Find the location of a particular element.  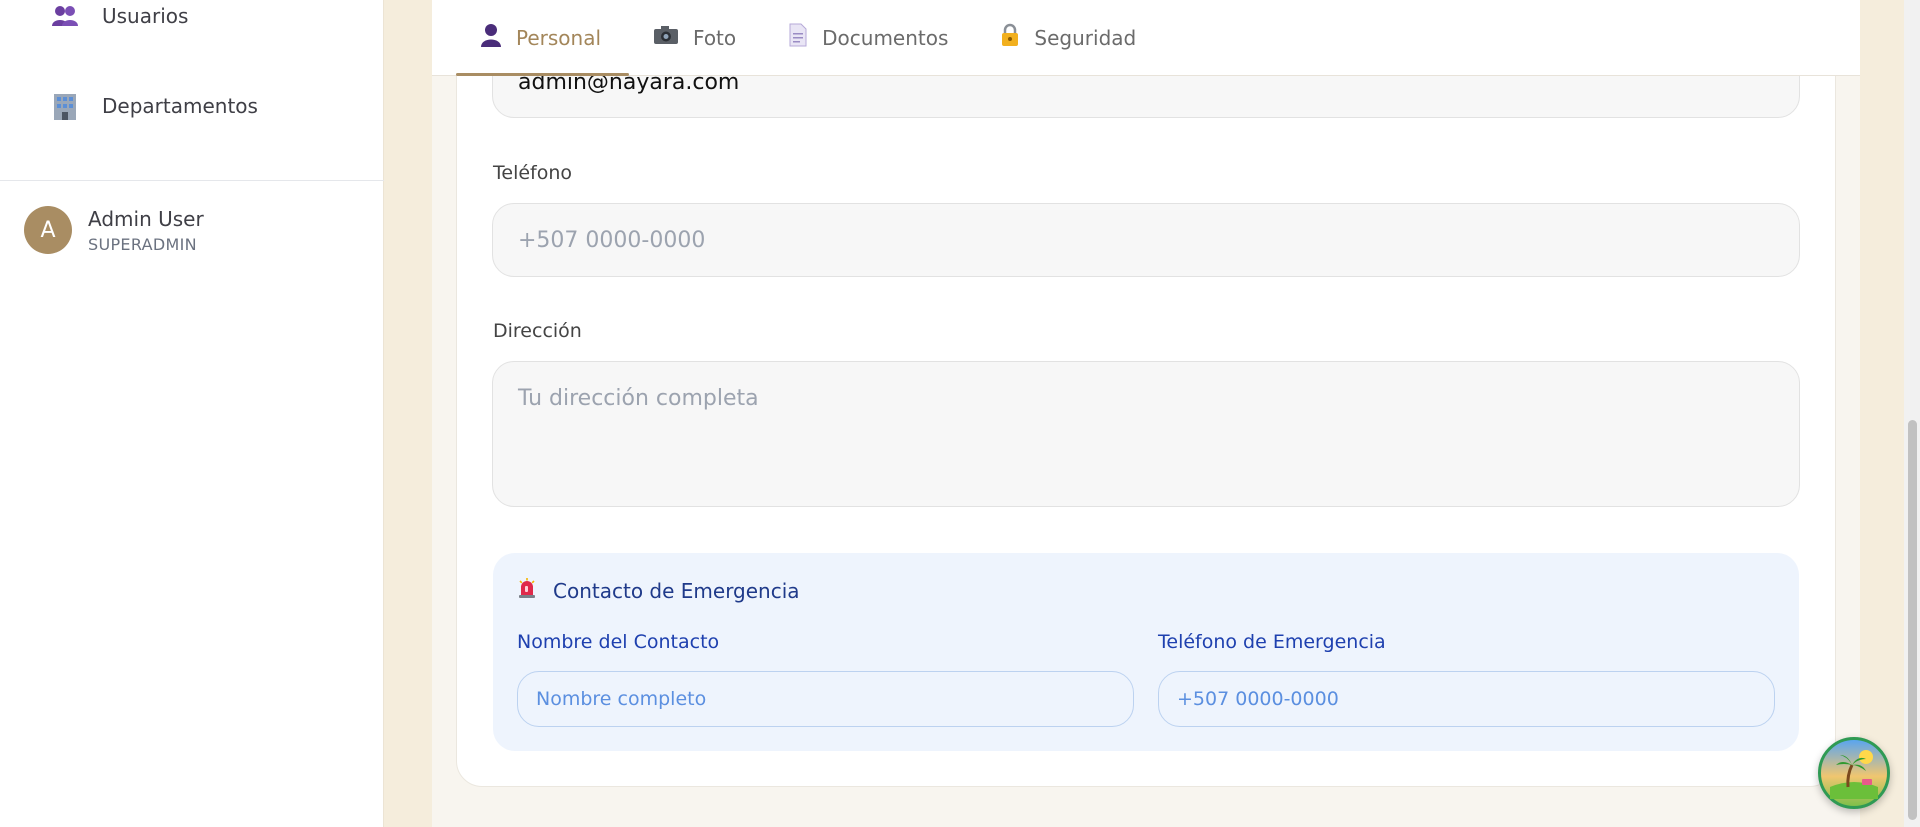

emergency-phone-label: Teléfono de Emergencia is located at coordinates (1272, 642).